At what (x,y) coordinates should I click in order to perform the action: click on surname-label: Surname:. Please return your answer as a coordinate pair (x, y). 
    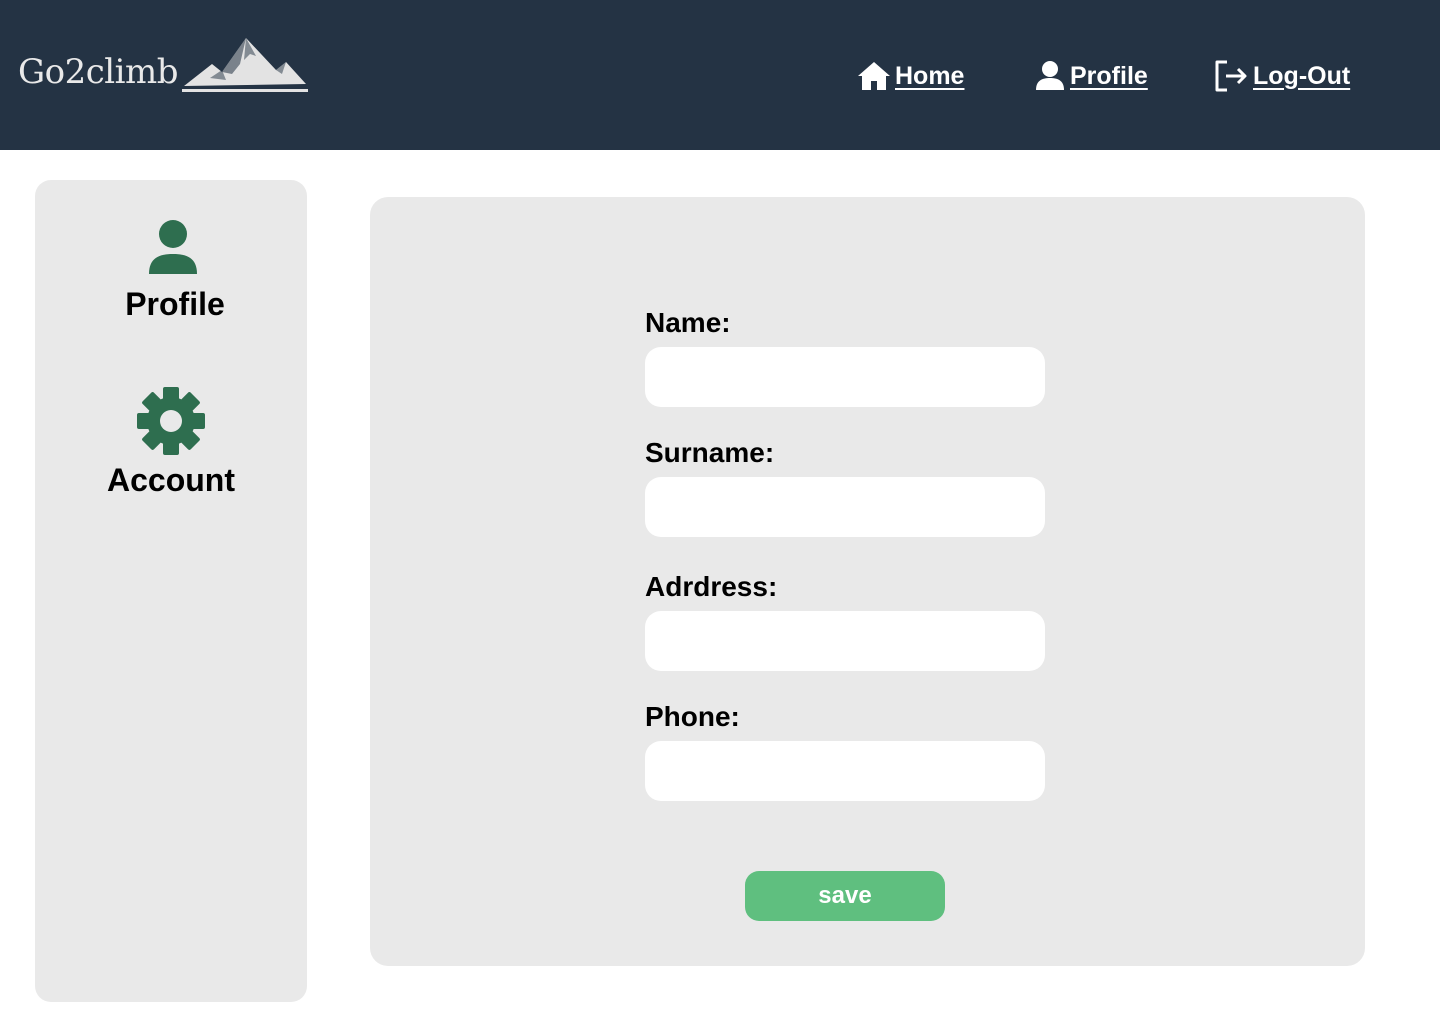
    Looking at the image, I should click on (710, 452).